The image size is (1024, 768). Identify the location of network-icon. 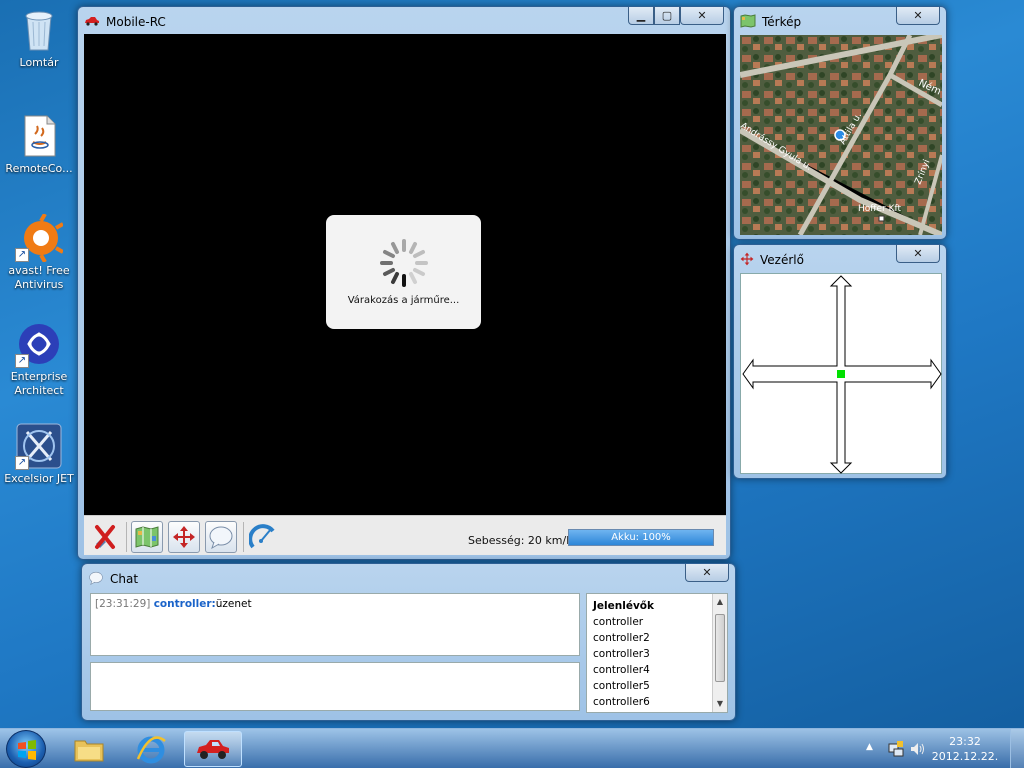
(896, 750).